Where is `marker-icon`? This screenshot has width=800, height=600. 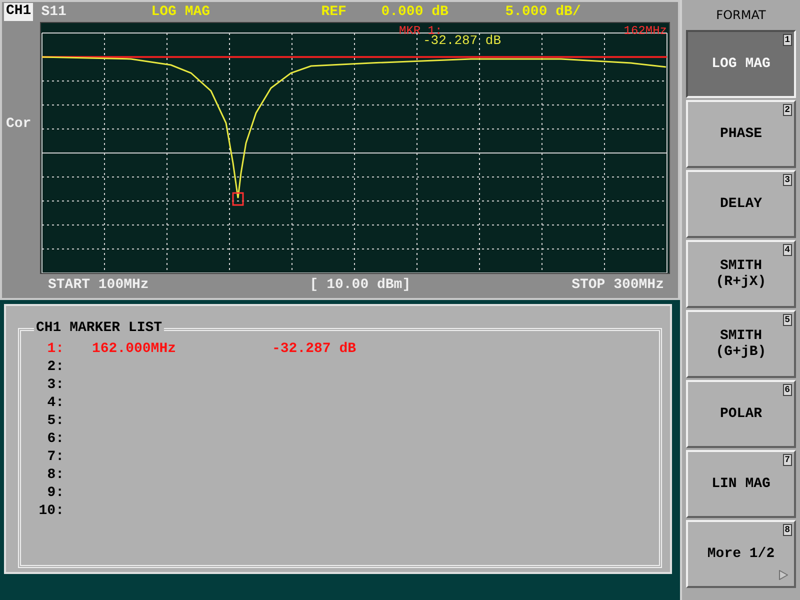
marker-icon is located at coordinates (238, 199).